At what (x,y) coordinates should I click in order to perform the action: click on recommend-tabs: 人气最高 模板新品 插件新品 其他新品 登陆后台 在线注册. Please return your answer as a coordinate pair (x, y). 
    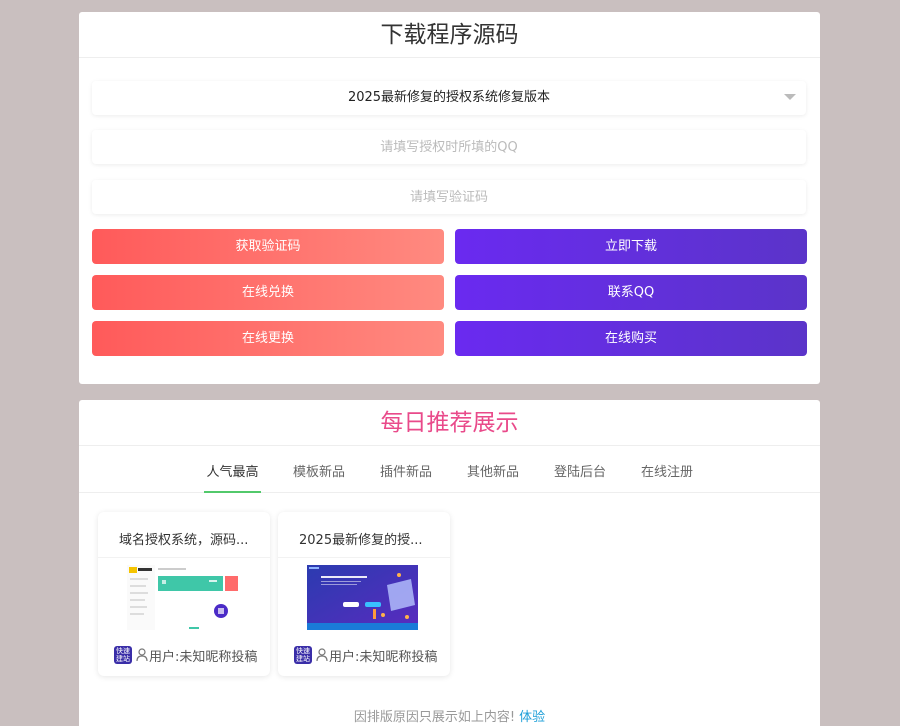
    Looking at the image, I should click on (449, 475).